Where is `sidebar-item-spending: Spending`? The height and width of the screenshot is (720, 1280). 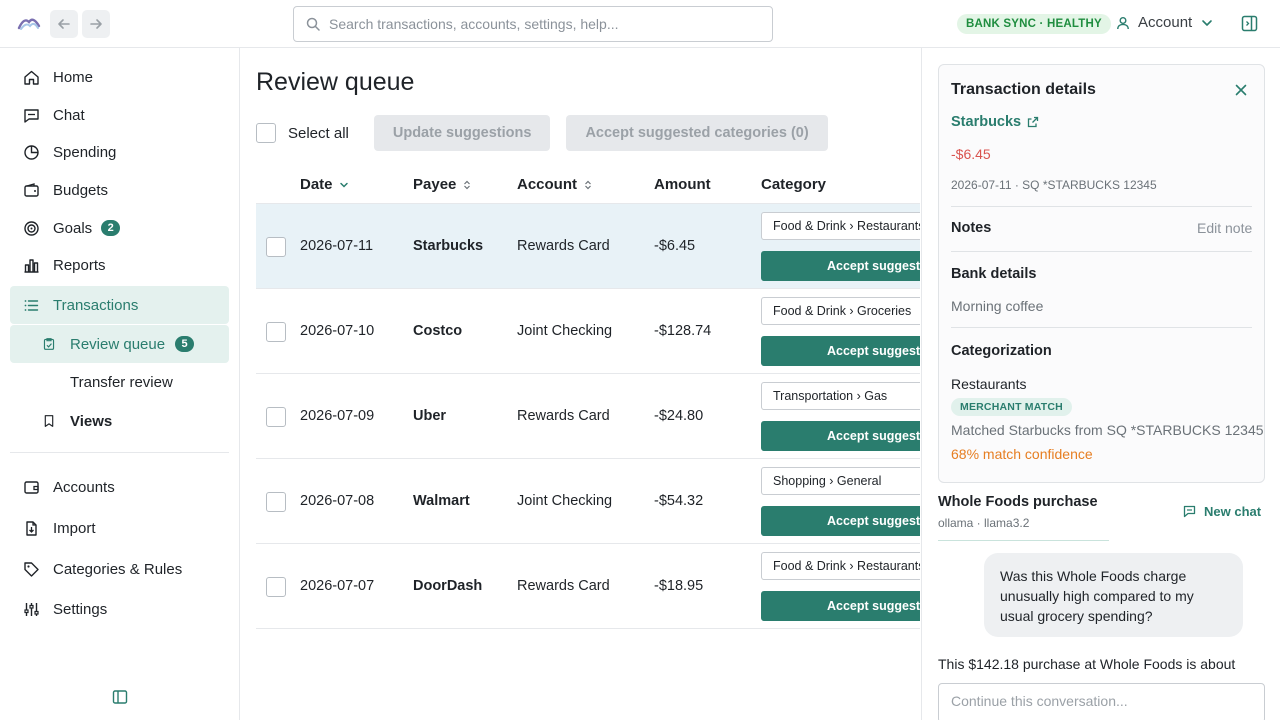
sidebar-item-spending: Spending is located at coordinates (119, 152).